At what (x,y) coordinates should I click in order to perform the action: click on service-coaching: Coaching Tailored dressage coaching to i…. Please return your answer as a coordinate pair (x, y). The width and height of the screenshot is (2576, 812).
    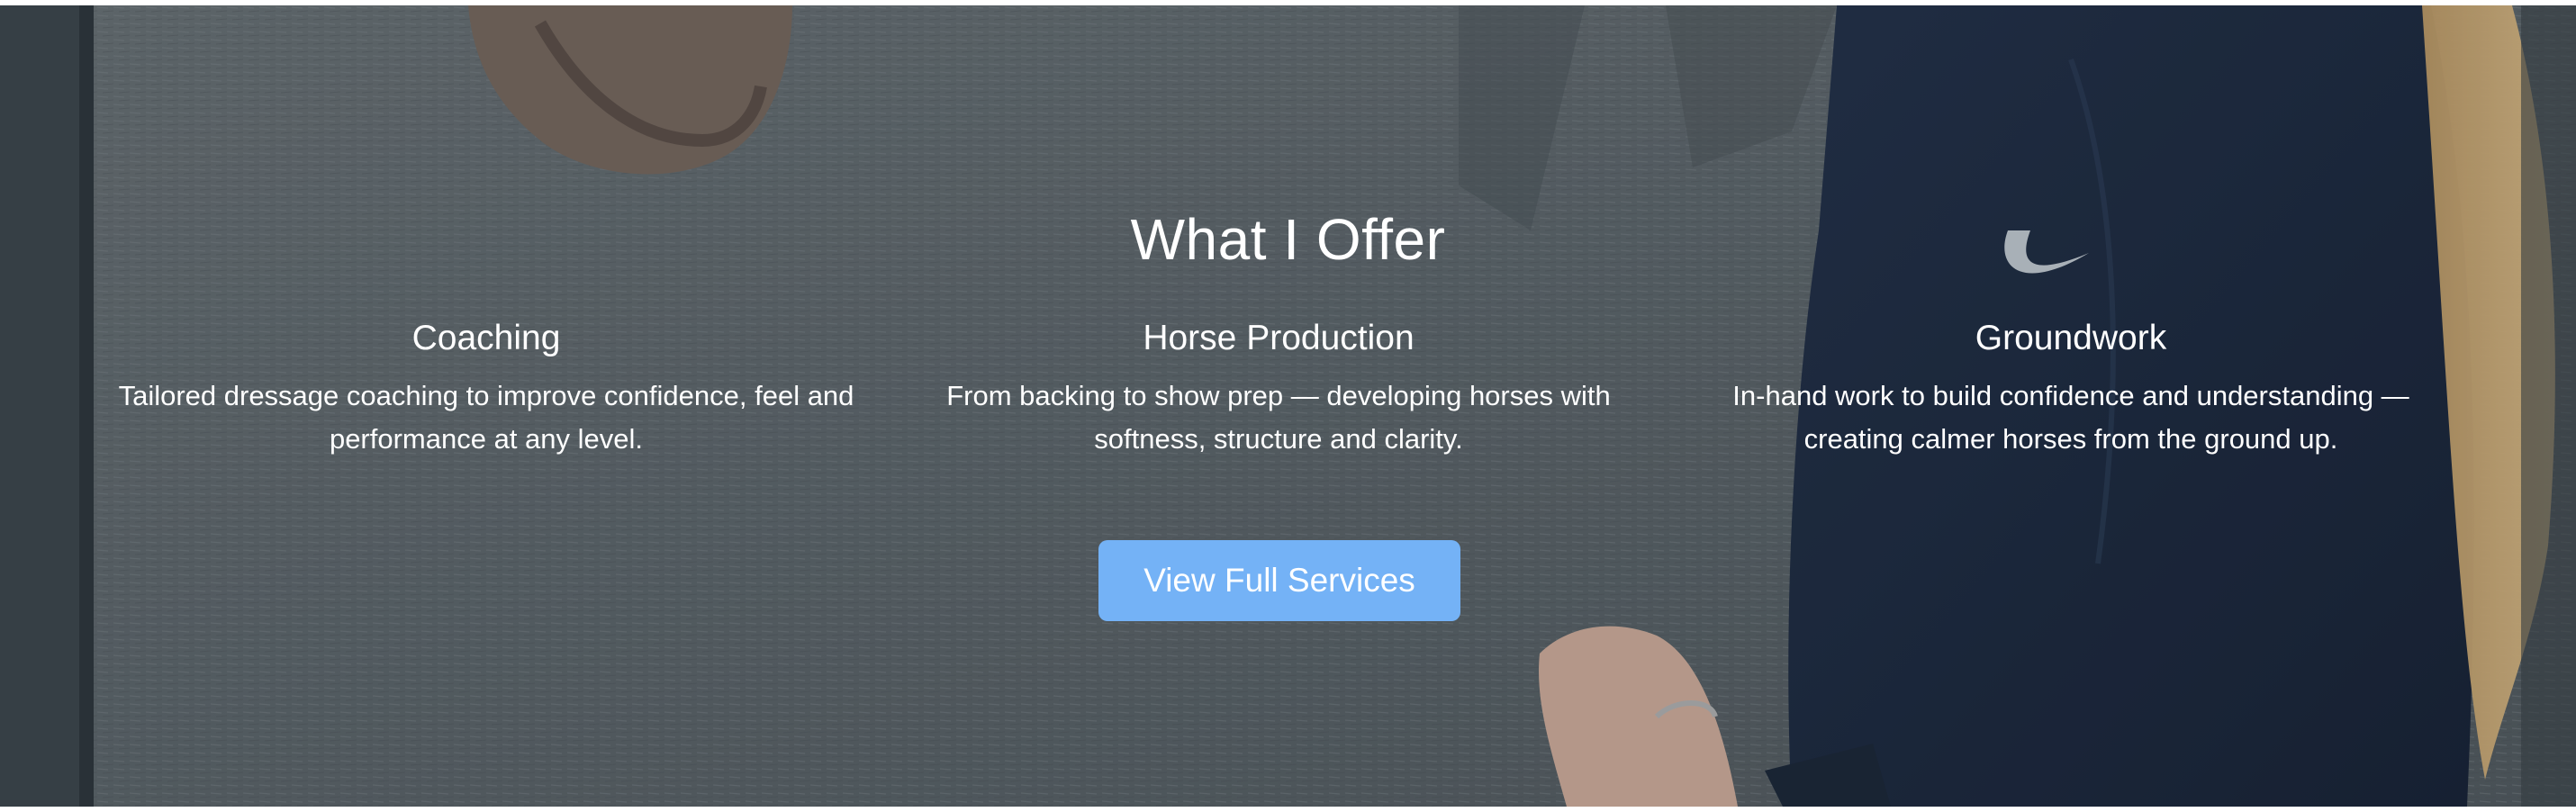
    Looking at the image, I should click on (486, 385).